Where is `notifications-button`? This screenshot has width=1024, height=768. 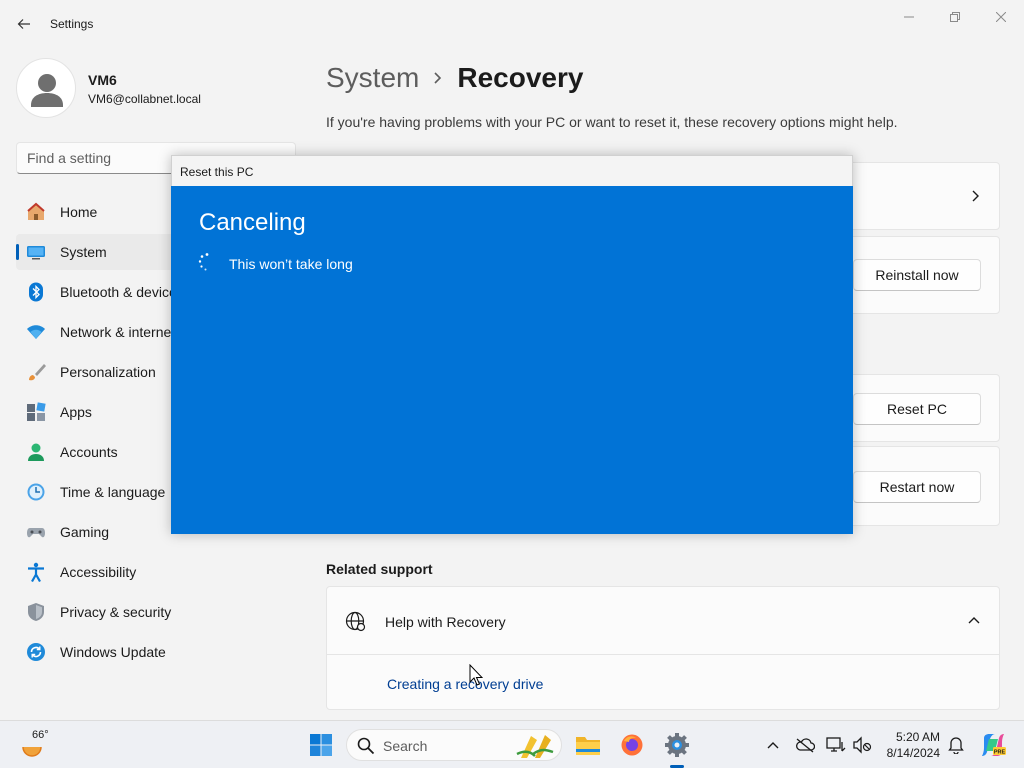 notifications-button is located at coordinates (956, 745).